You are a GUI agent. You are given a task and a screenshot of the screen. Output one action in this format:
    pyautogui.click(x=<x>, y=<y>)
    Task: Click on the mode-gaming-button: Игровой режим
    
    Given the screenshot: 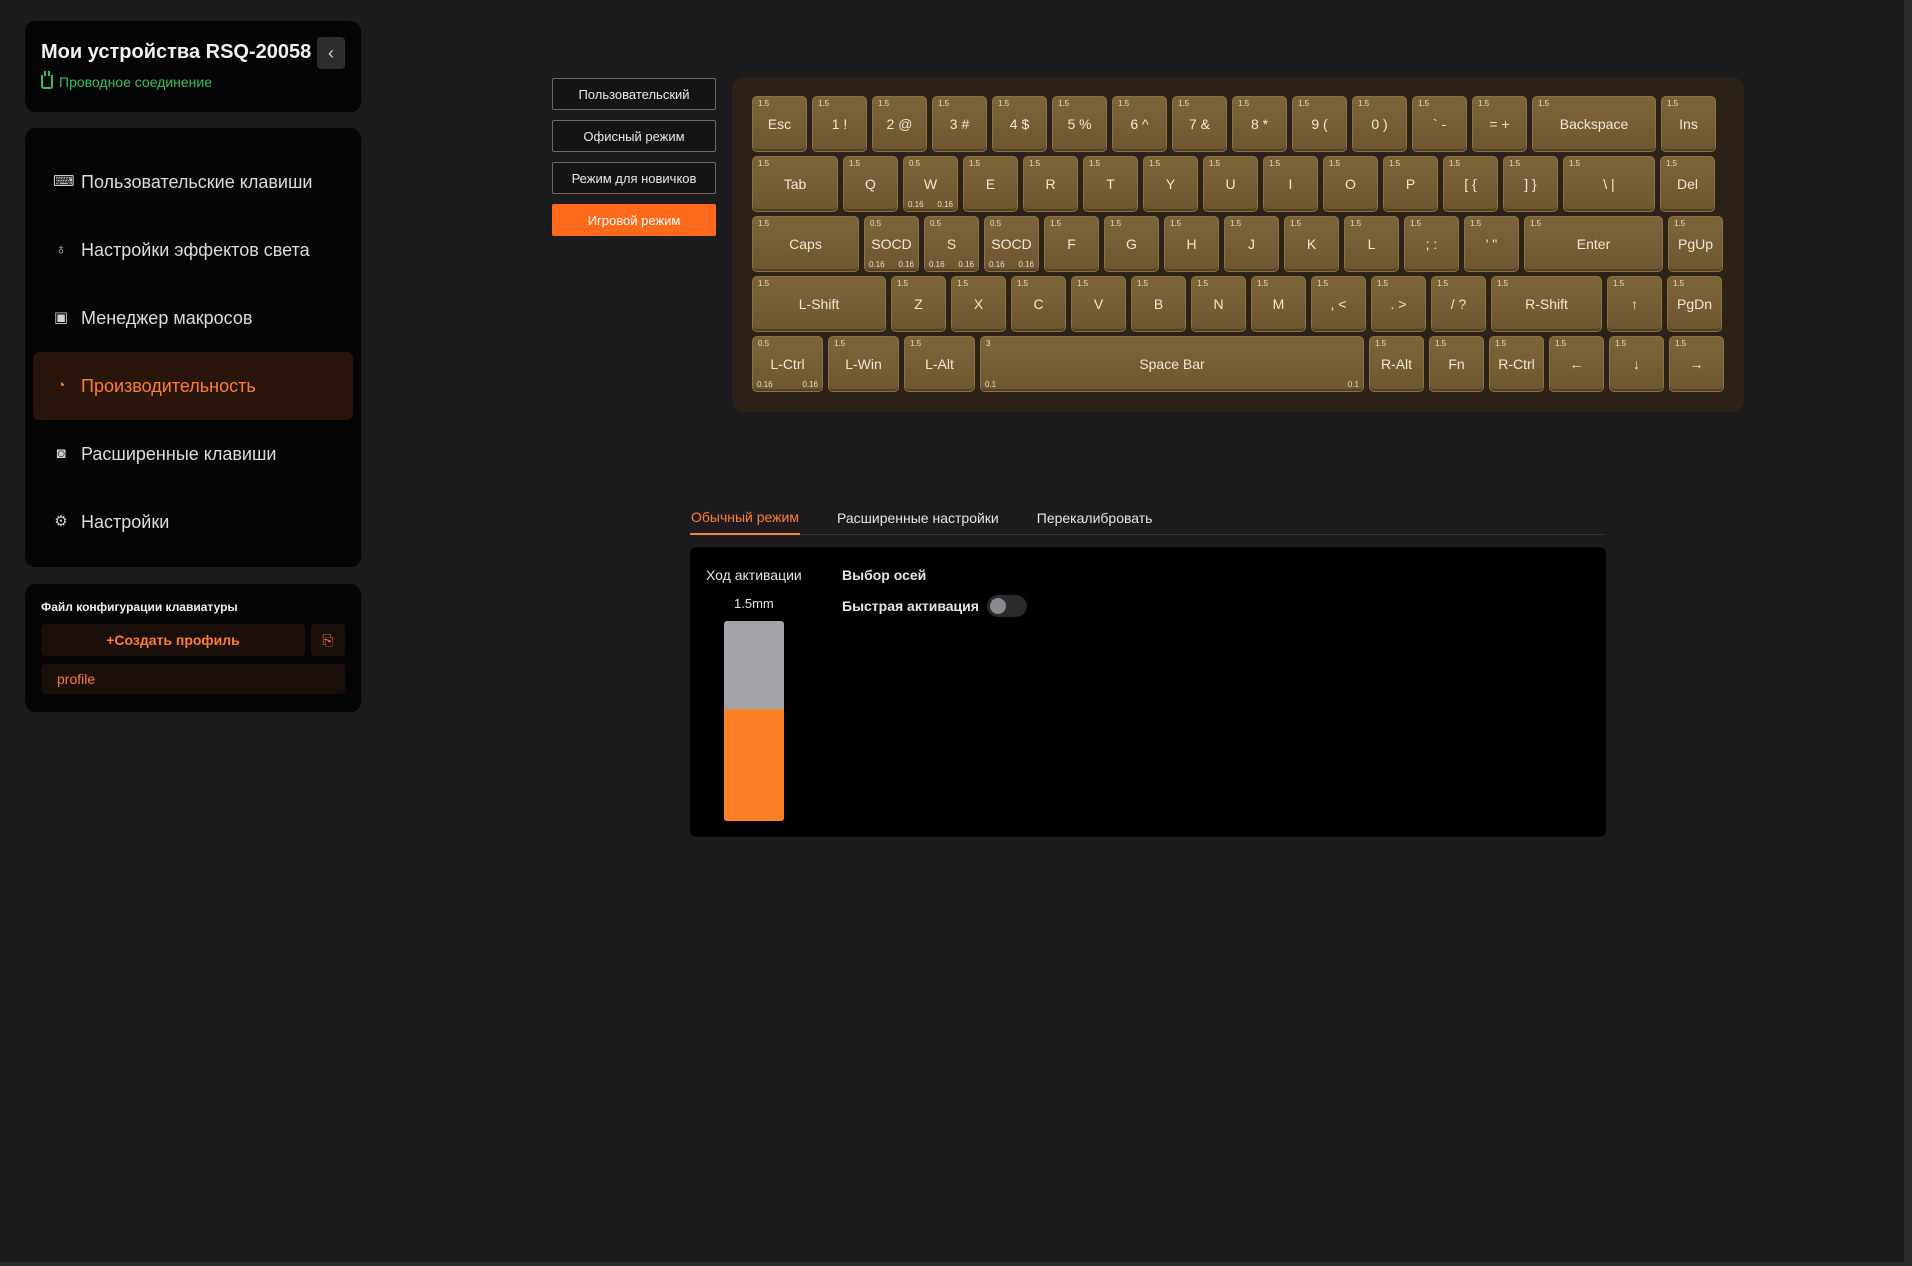 What is the action you would take?
    pyautogui.click(x=634, y=220)
    